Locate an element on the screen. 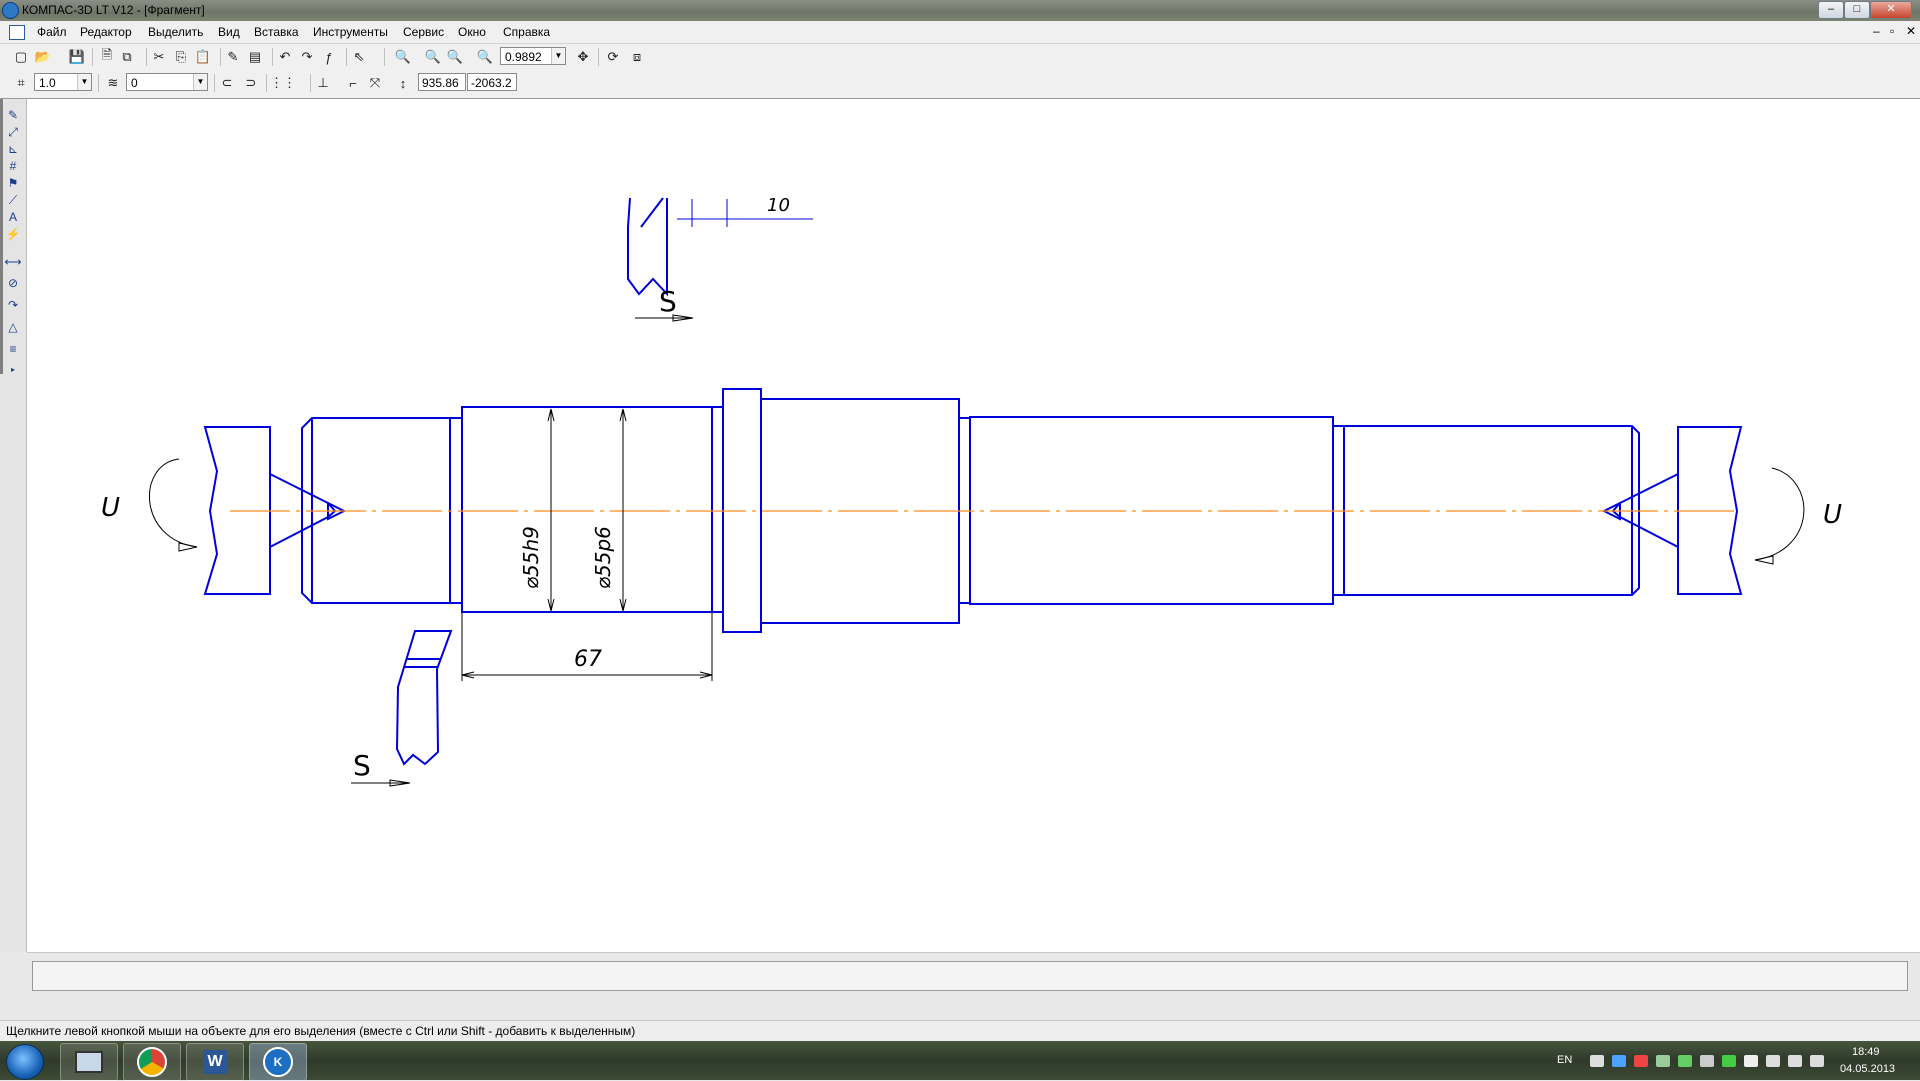 Image resolution: width=1920 pixels, height=1081 pixels. local-snap-icon: ⊃ is located at coordinates (251, 83).